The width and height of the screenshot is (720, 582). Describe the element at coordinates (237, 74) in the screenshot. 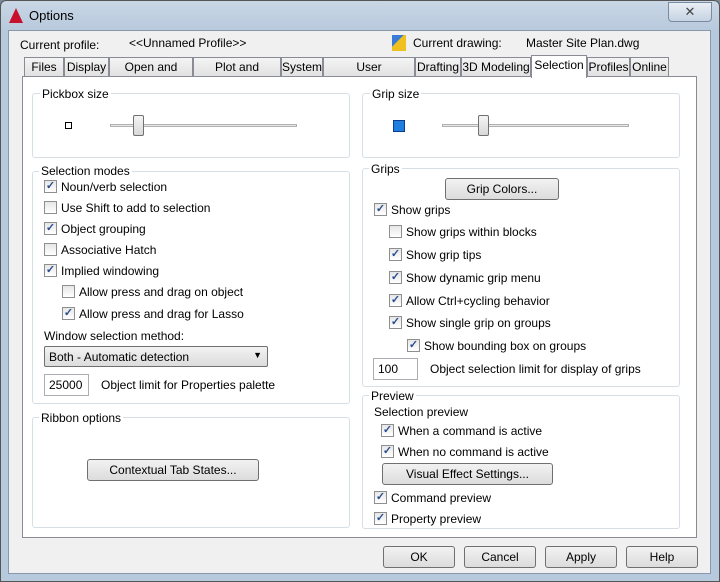

I see `tab-plot-and-publish: Plot and Publish` at that location.